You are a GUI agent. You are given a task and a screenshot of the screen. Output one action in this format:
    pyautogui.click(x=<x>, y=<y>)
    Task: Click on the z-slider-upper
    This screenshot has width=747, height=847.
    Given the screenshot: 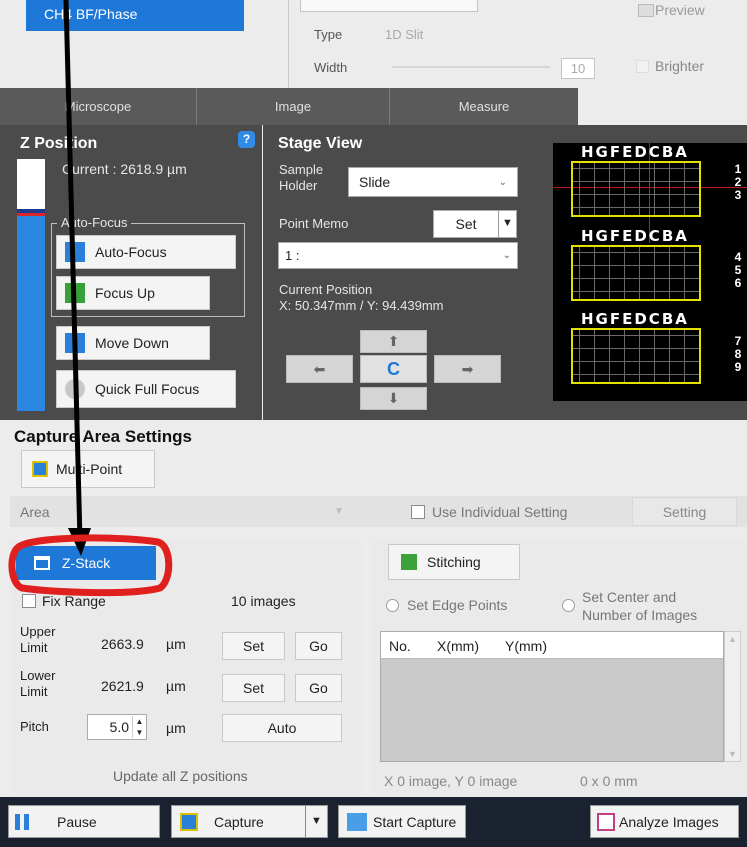 What is the action you would take?
    pyautogui.click(x=31, y=184)
    